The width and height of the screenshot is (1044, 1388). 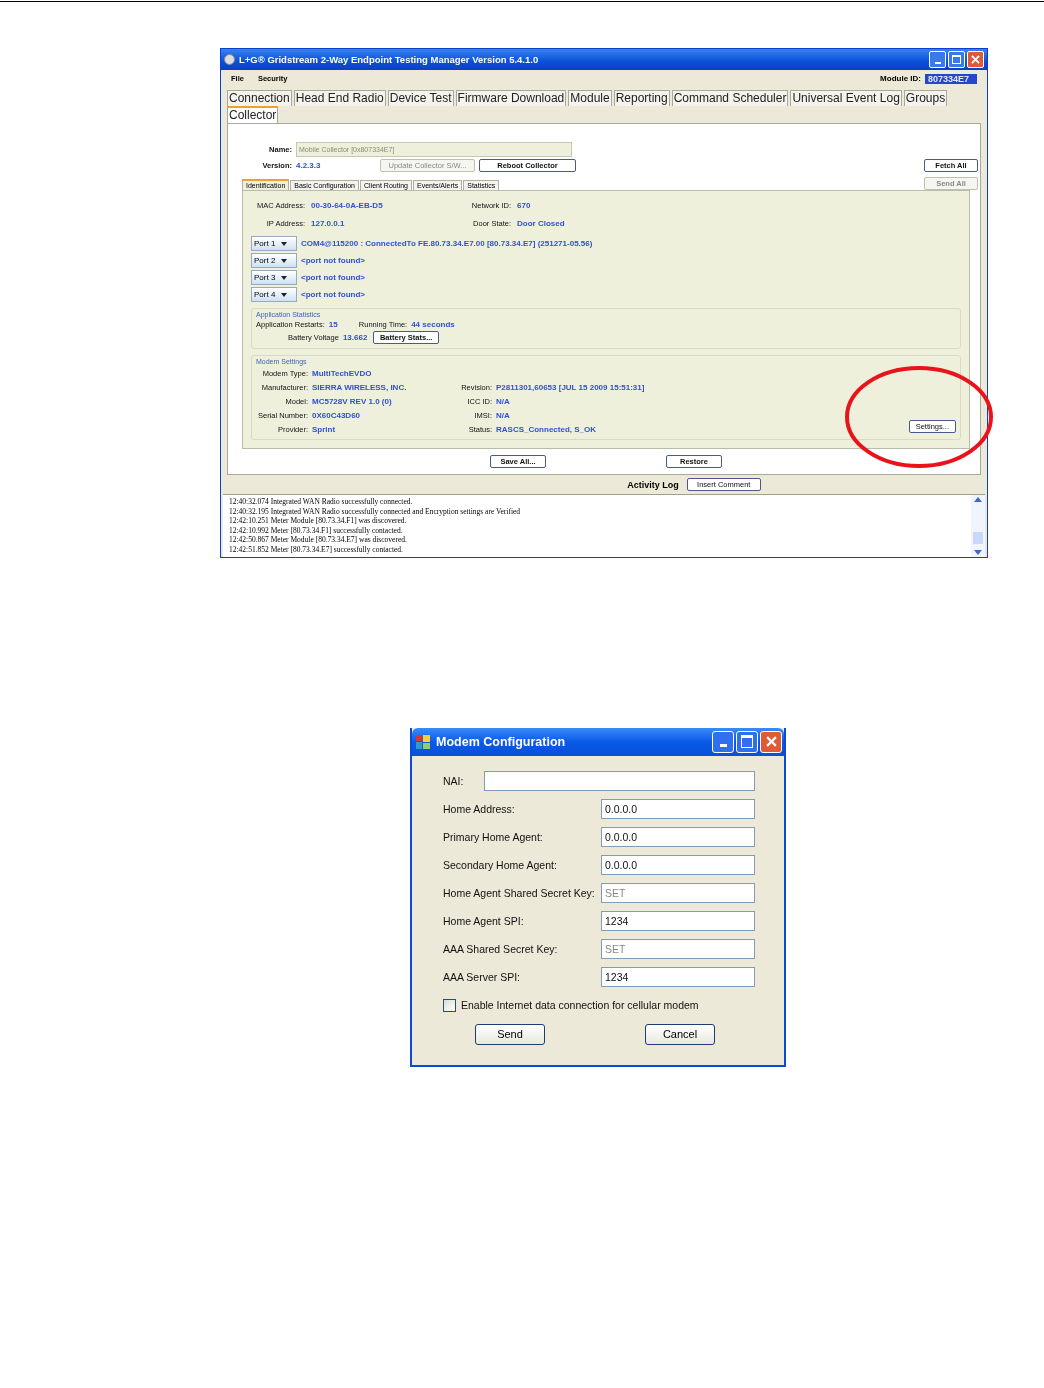 I want to click on field-label: NAI:, so click(x=454, y=780).